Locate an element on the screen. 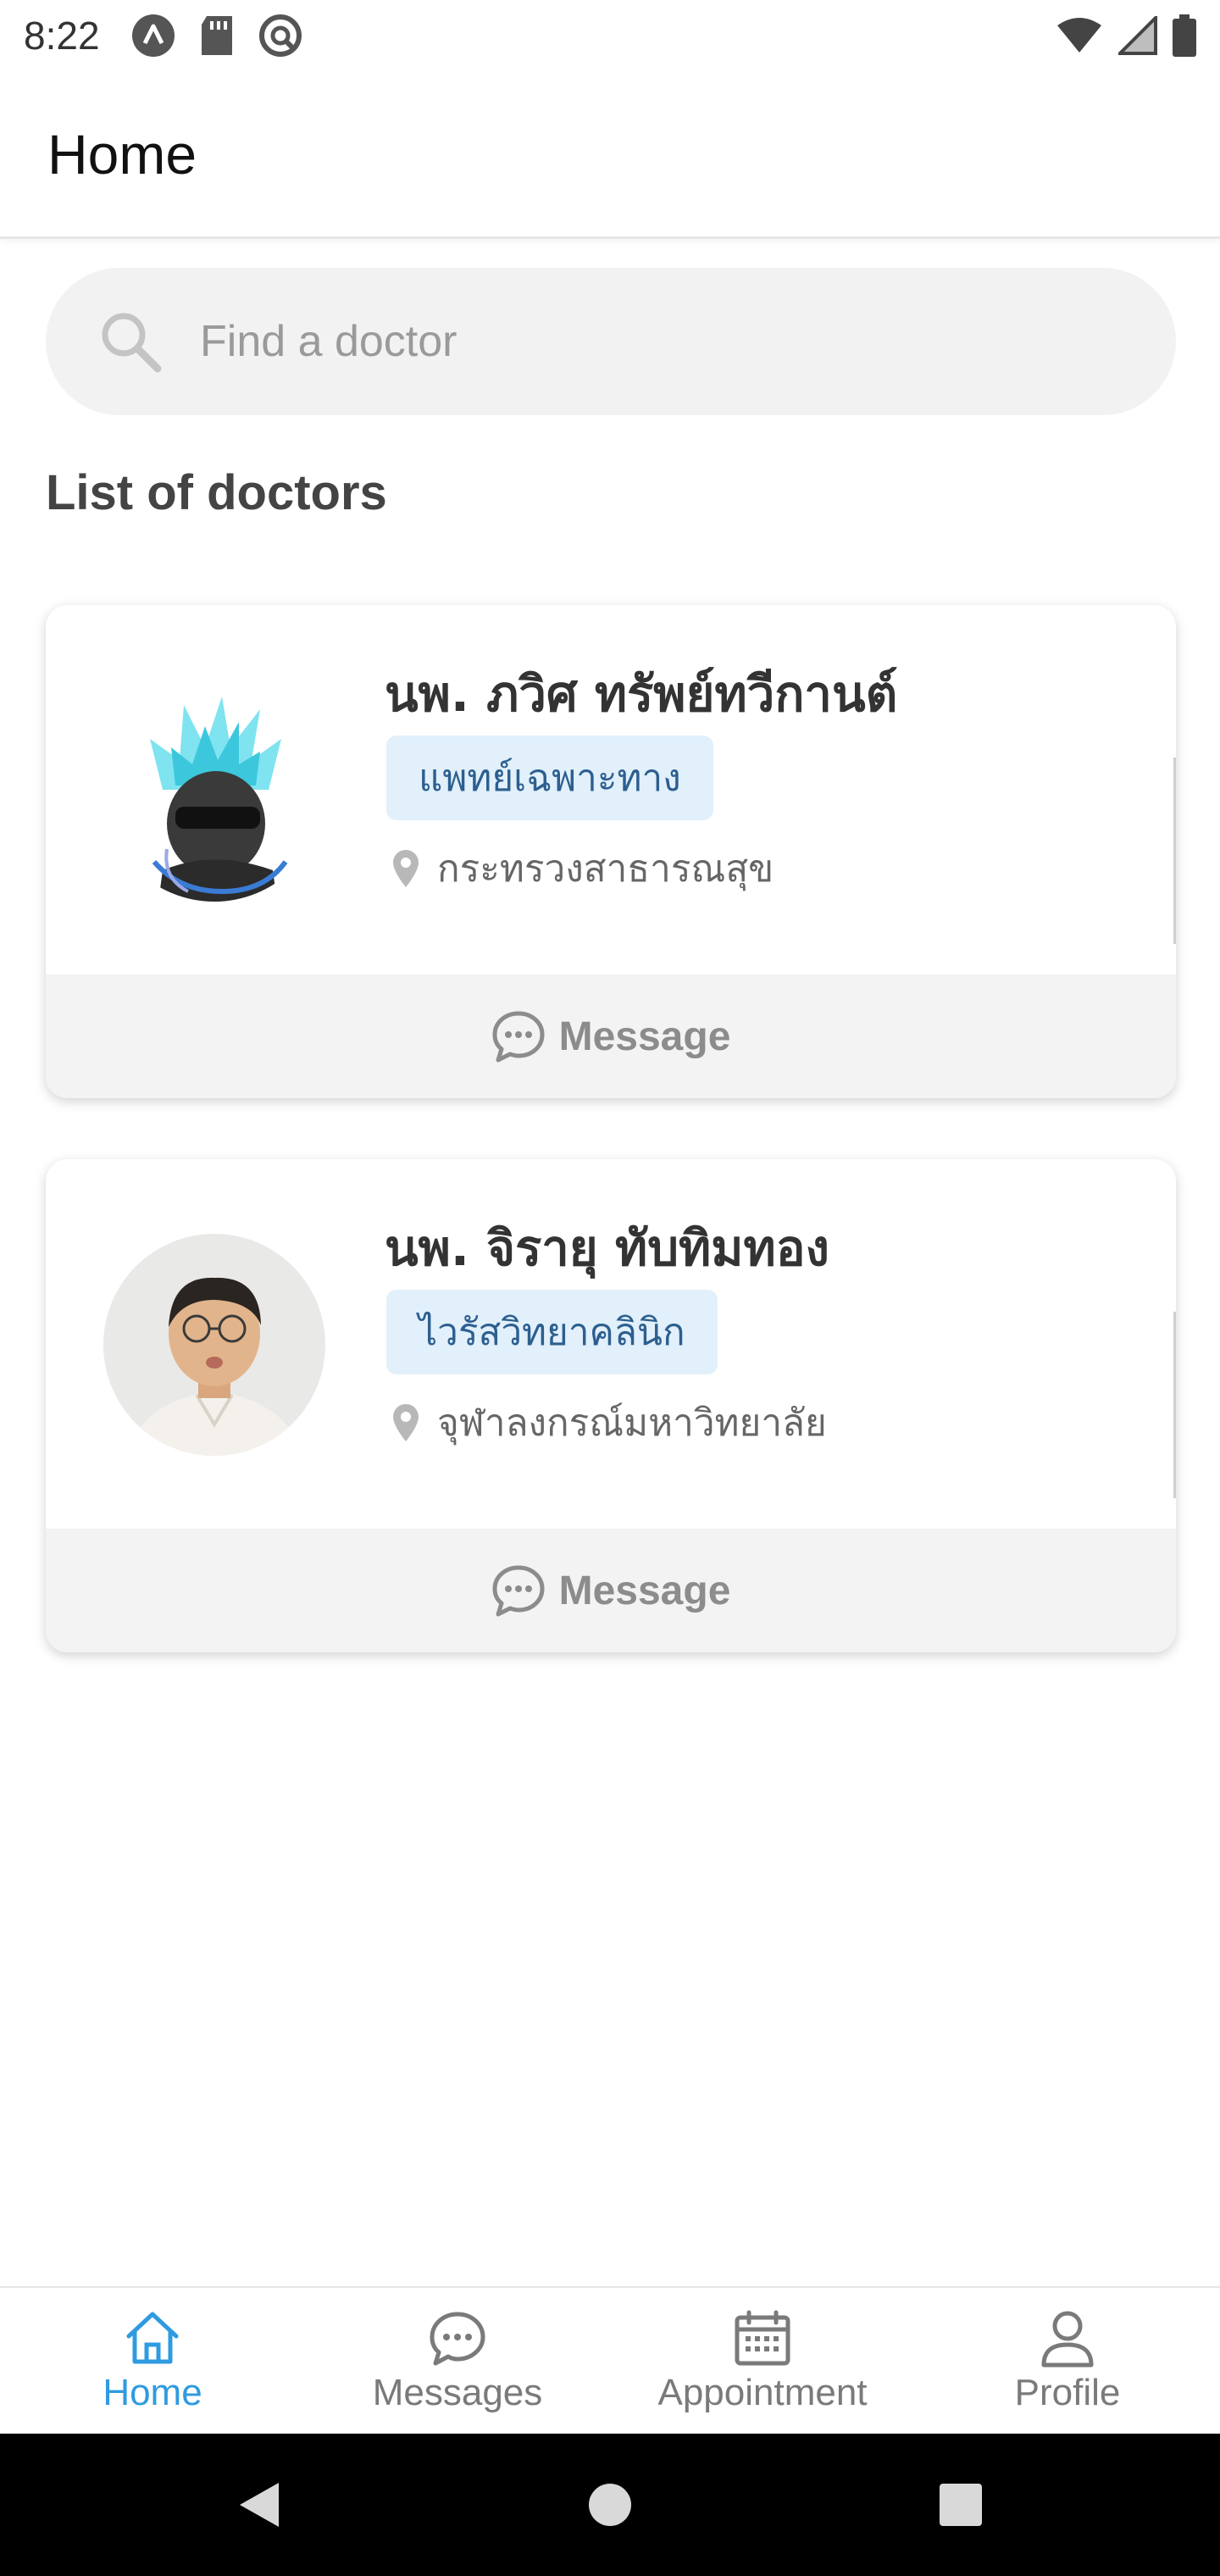  nav-item-home: Home is located at coordinates (152, 2361).